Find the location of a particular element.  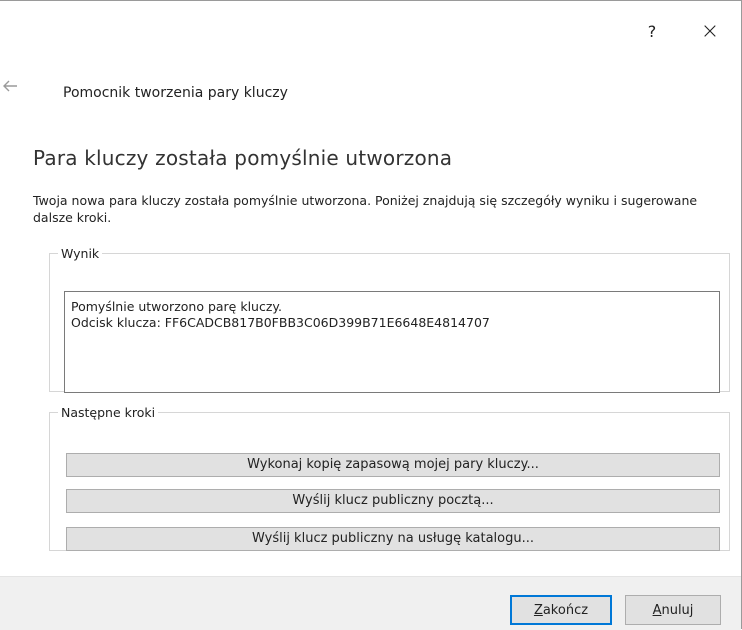

finish-button: Zakończ is located at coordinates (561, 610).